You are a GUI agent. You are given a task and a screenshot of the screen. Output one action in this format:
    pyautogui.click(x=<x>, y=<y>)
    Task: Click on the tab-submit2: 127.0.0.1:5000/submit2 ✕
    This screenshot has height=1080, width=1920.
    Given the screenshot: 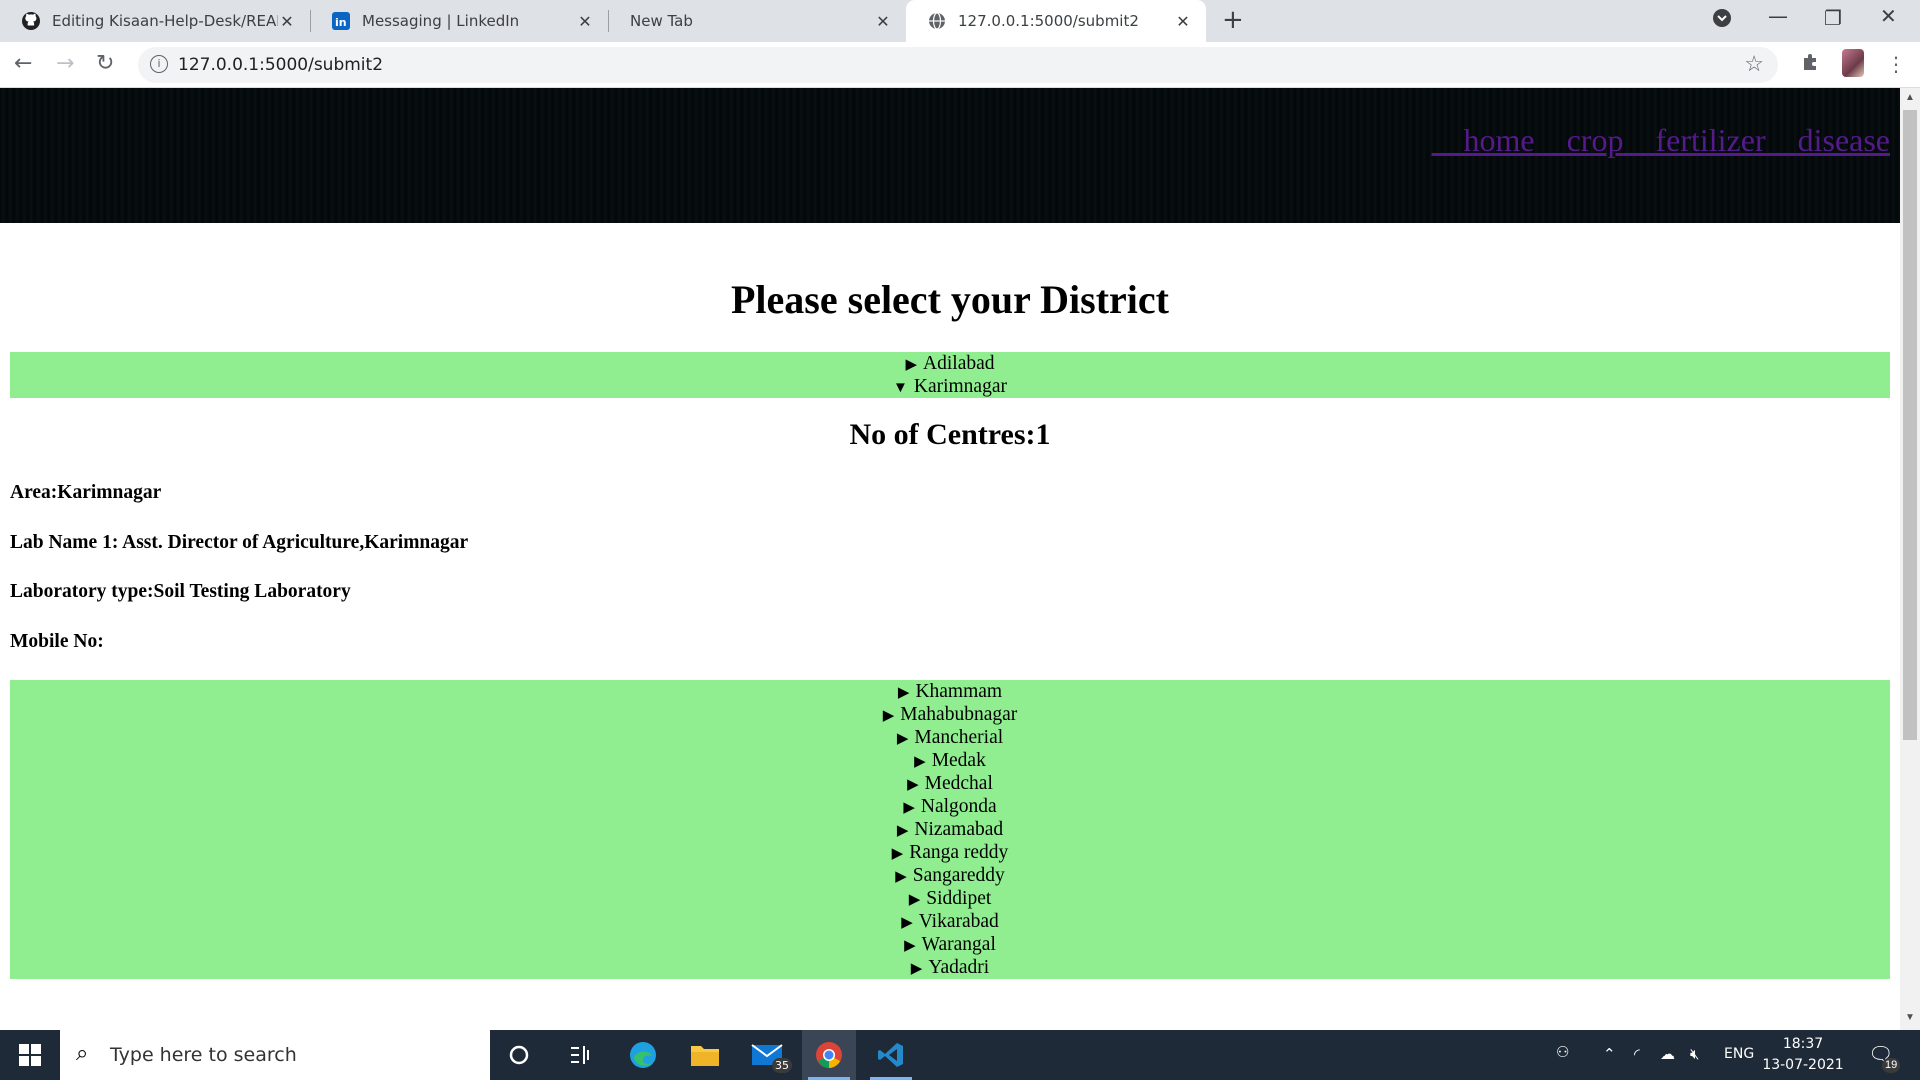 What is the action you would take?
    pyautogui.click(x=1056, y=21)
    